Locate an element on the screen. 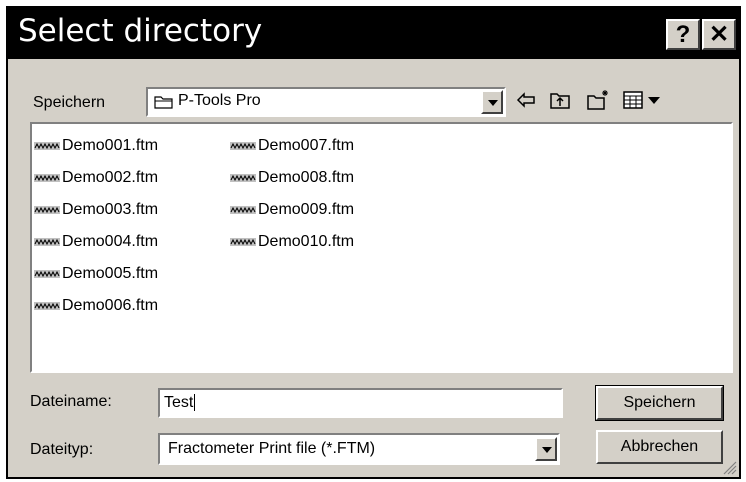 This screenshot has width=746, height=482. cancel-button: Abbrechen is located at coordinates (659, 447).